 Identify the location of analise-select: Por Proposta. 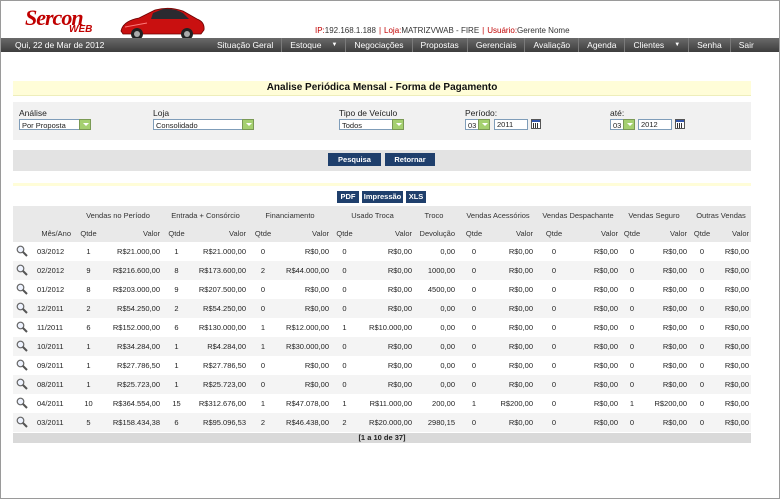
(55, 124).